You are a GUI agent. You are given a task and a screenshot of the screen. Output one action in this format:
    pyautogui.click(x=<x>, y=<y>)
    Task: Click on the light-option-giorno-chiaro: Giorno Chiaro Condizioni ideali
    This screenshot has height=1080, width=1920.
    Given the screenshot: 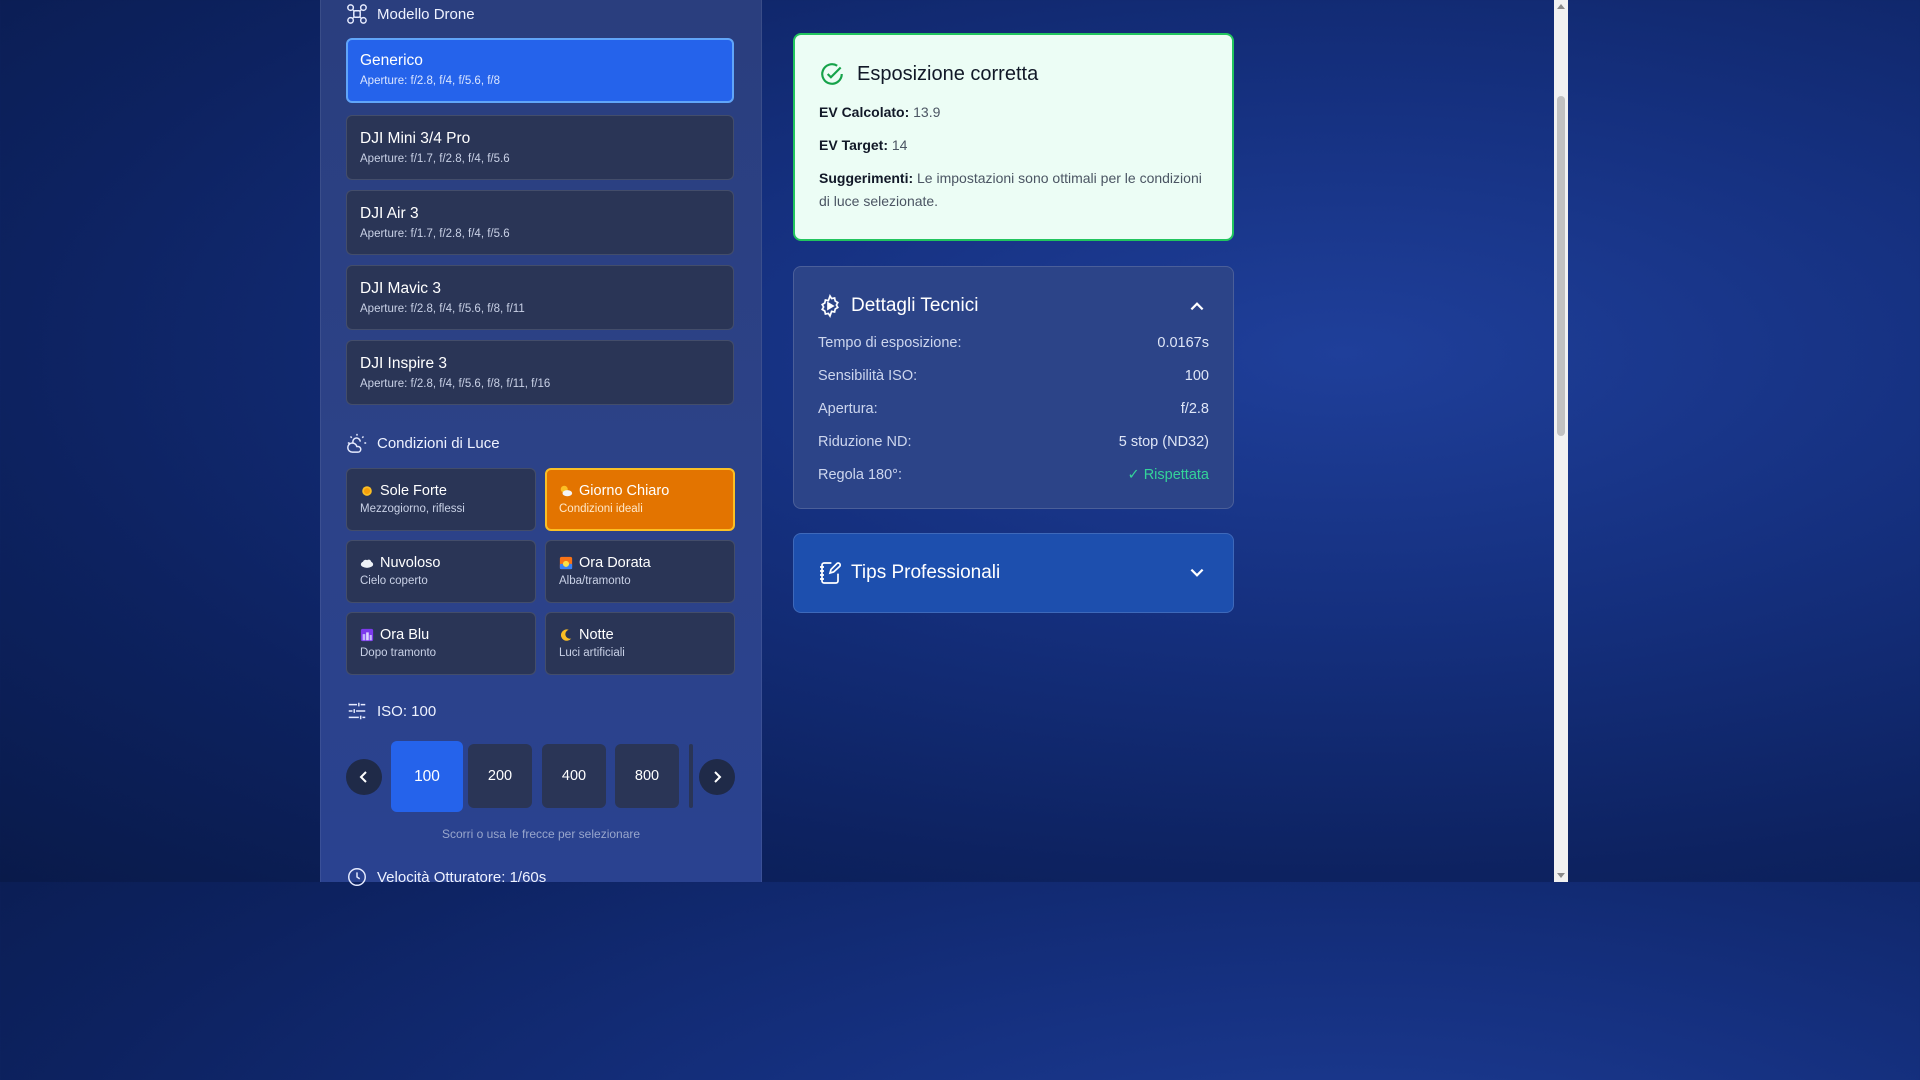 What is the action you would take?
    pyautogui.click(x=640, y=499)
    